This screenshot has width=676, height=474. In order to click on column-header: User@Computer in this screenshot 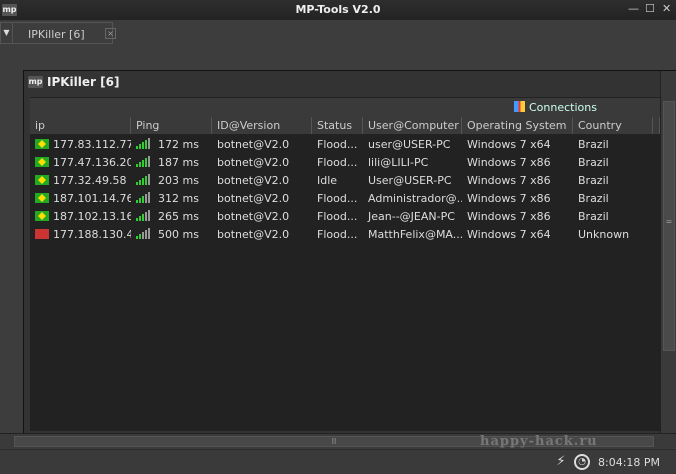, I will do `click(412, 125)`.